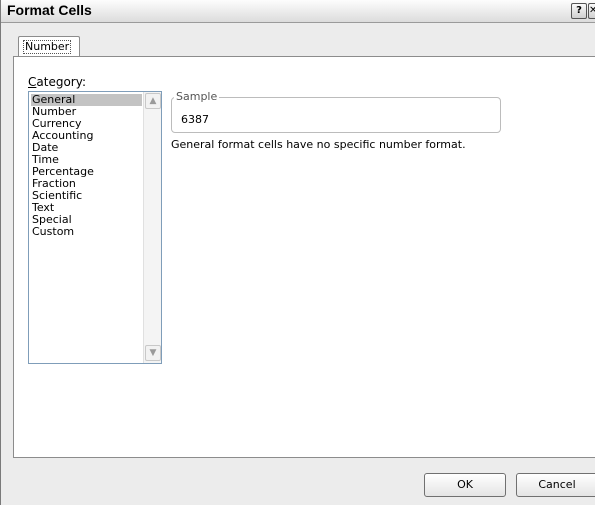  Describe the element at coordinates (591, 11) in the screenshot. I see `close-button: ✕` at that location.